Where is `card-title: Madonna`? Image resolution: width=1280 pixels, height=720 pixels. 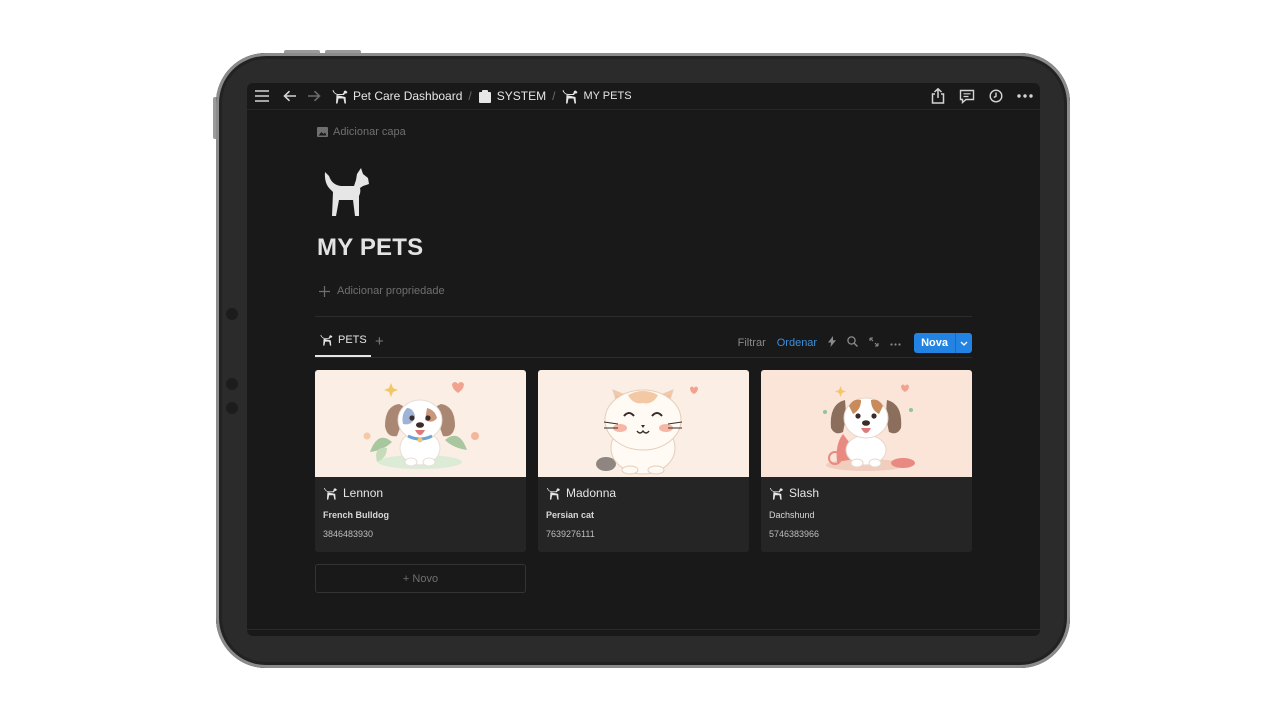
card-title: Madonna is located at coordinates (580, 493).